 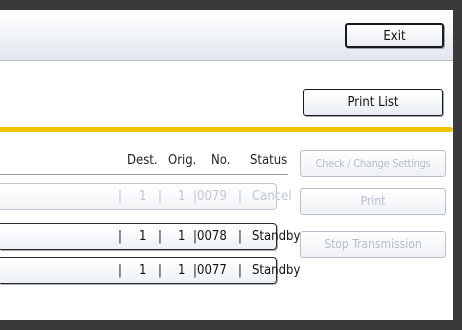 I want to click on row-number: 0079, so click(x=212, y=196).